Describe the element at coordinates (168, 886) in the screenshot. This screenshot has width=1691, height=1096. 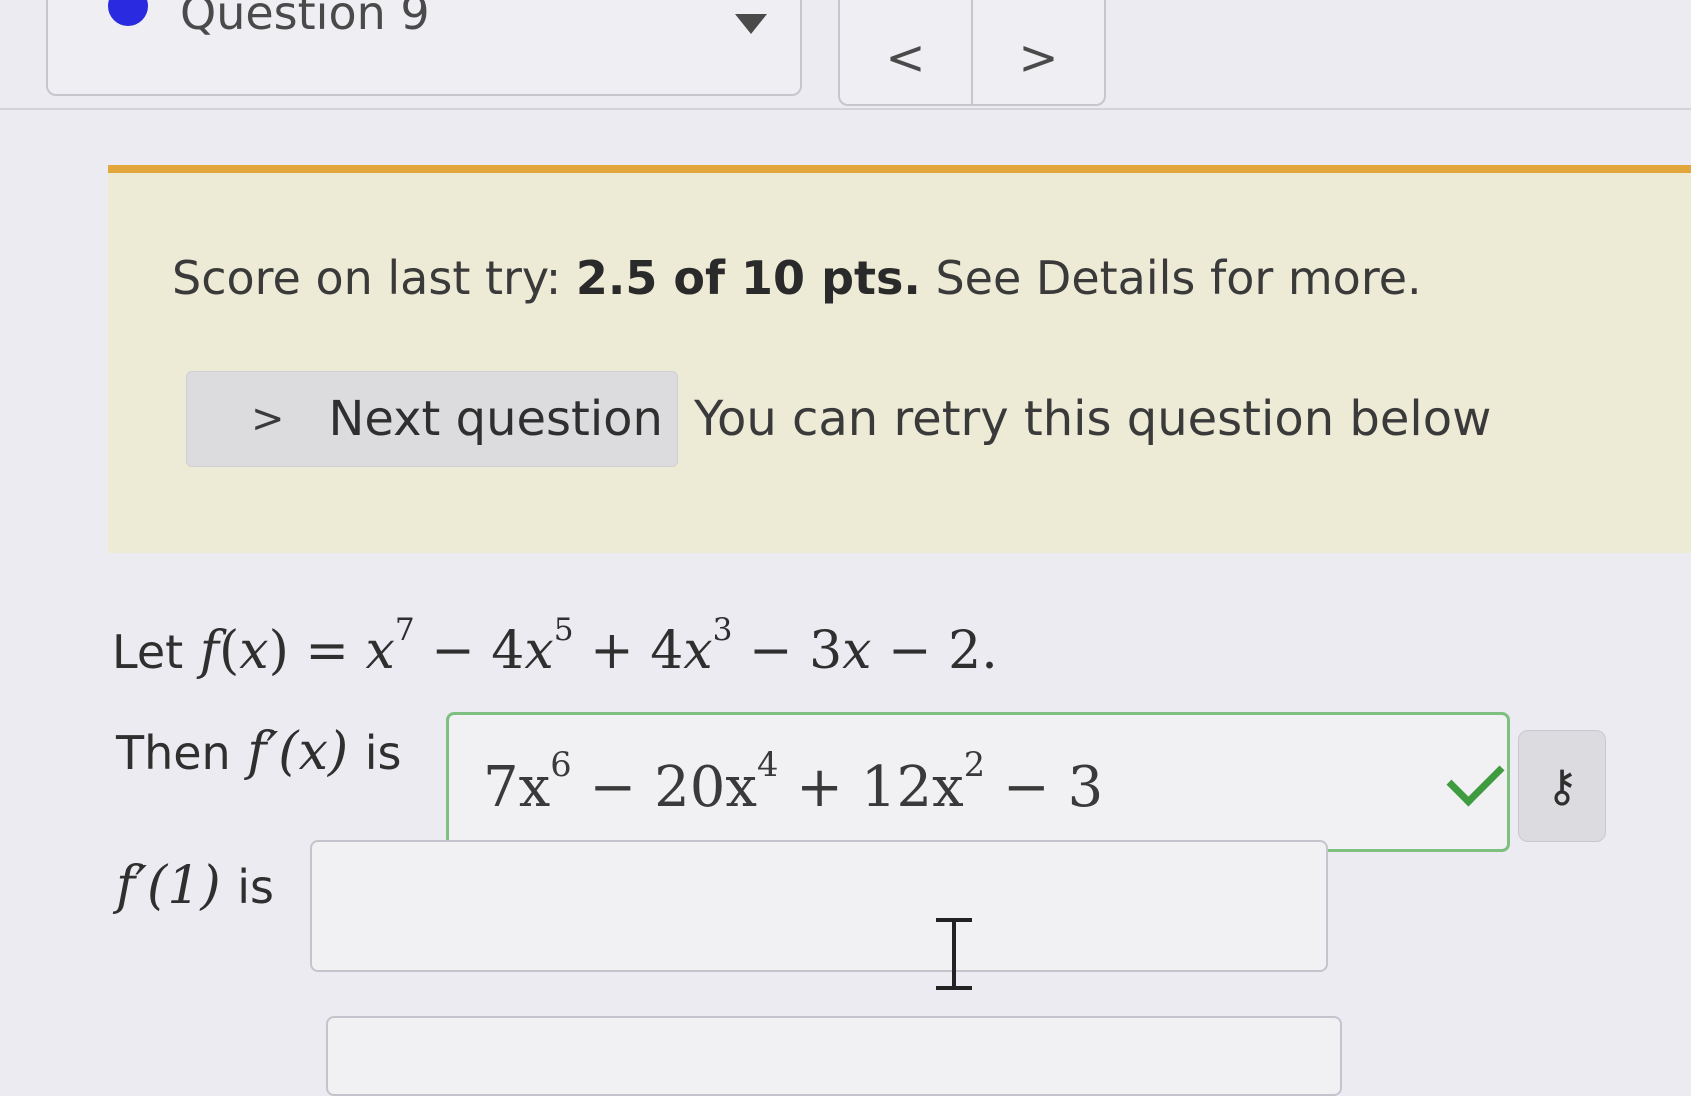
I see `f1-symbol: f′(1)` at that location.